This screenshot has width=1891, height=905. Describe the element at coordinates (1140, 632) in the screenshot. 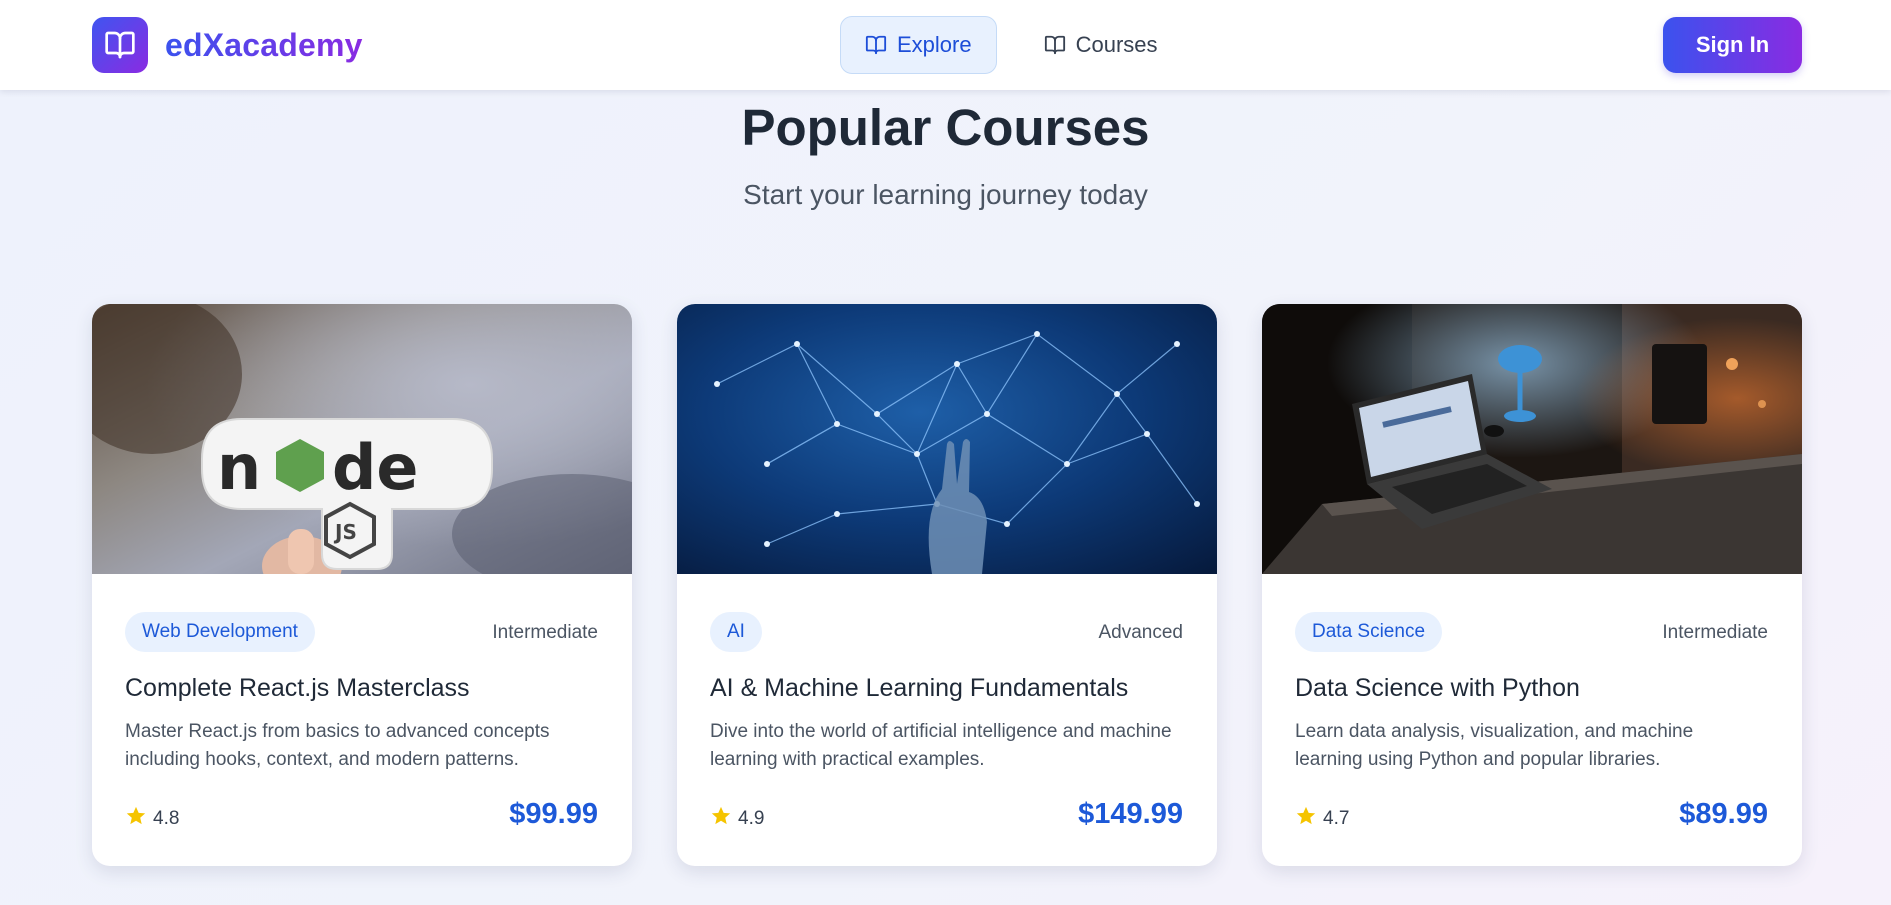

I see `level-label: Advanced` at that location.